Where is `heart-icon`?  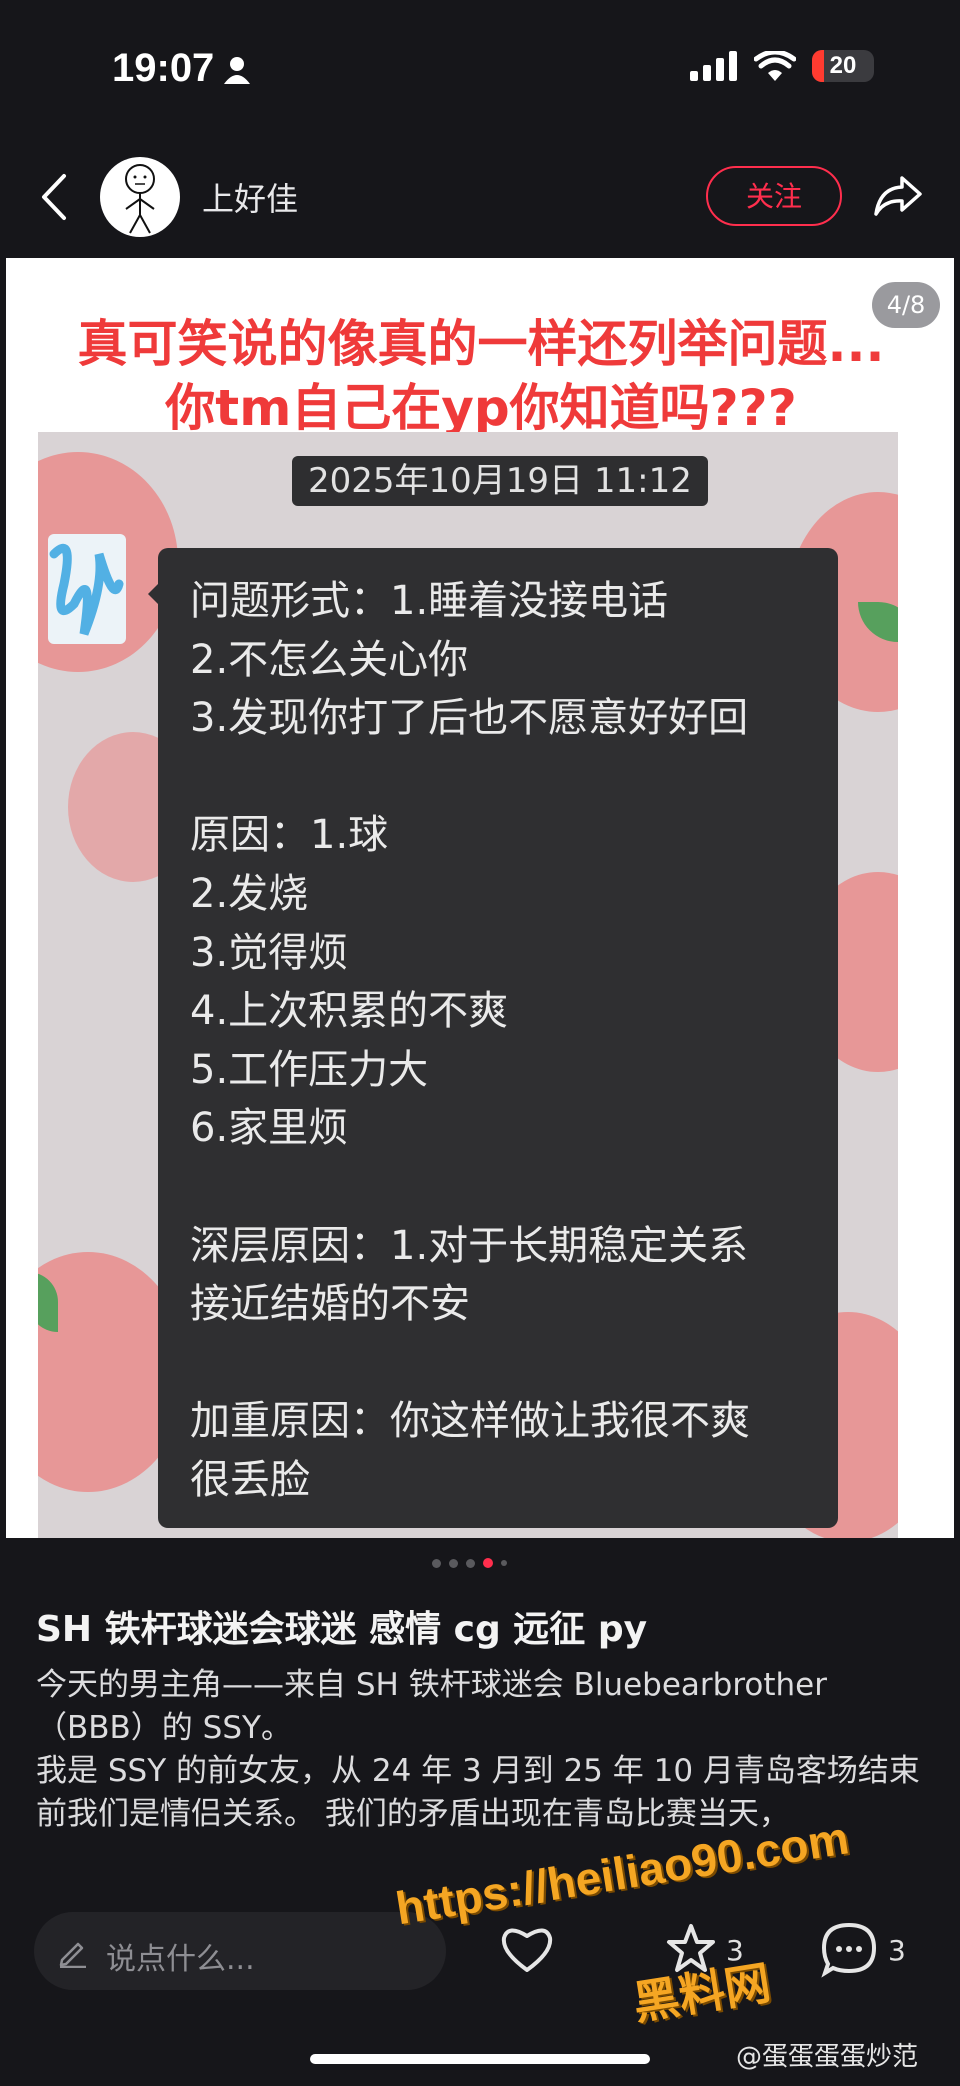
heart-icon is located at coordinates (527, 1949).